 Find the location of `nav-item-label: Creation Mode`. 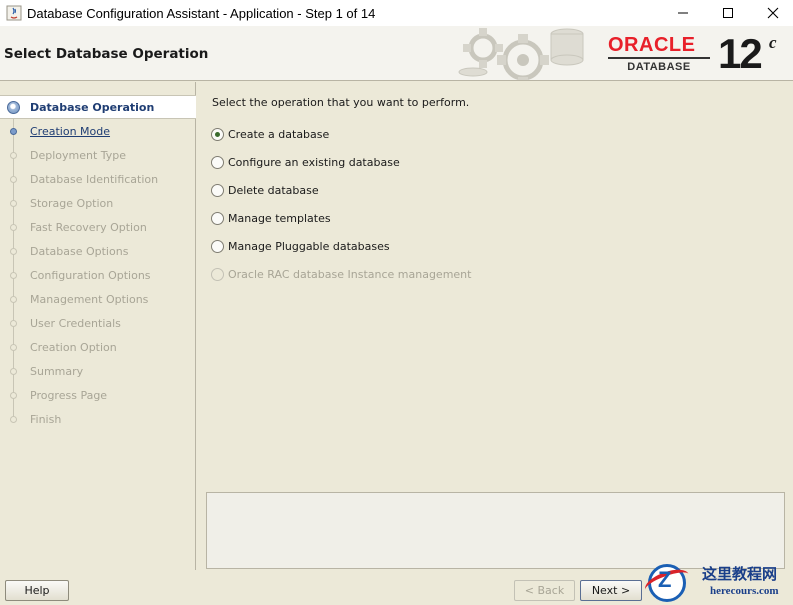

nav-item-label: Creation Mode is located at coordinates (70, 131).